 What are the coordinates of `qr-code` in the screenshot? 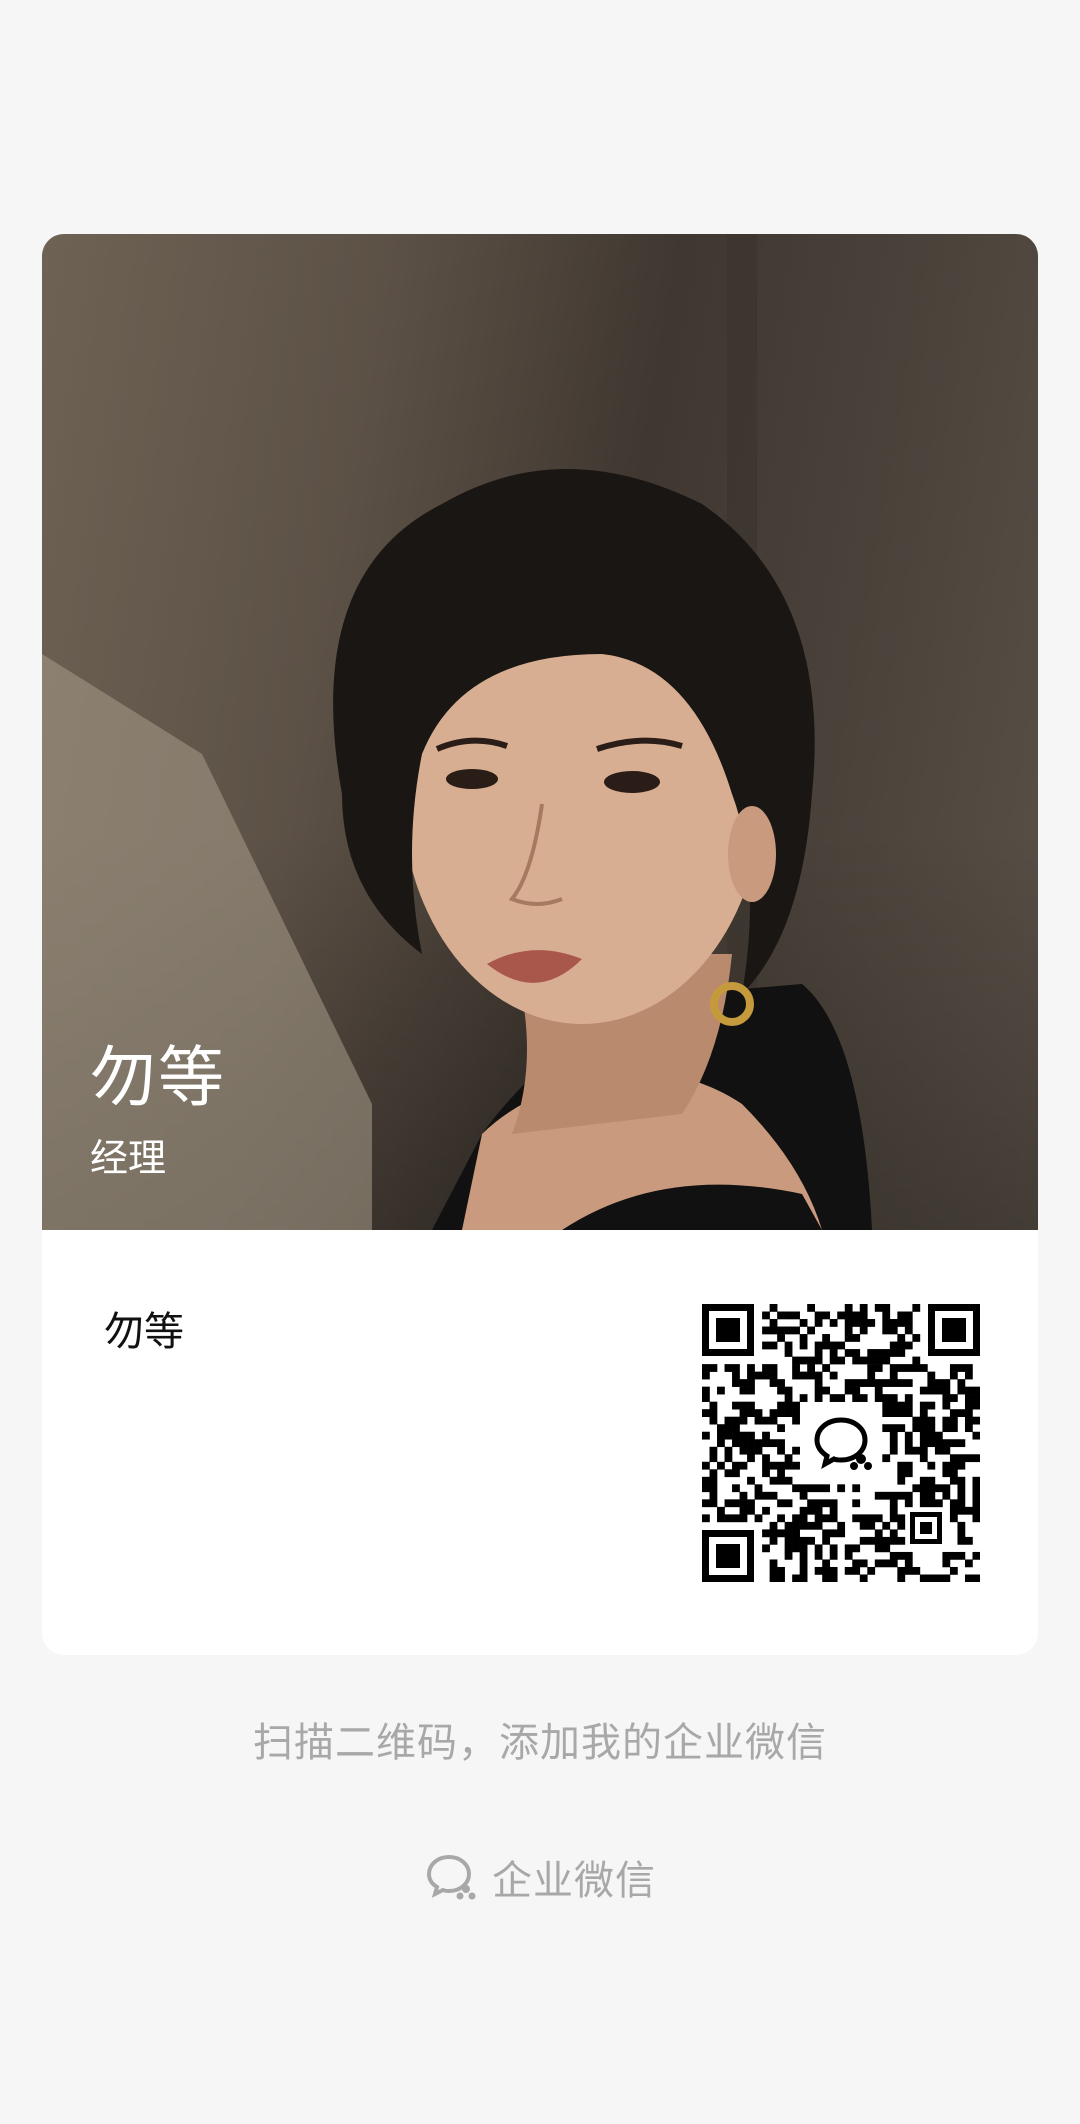 It's located at (841, 1443).